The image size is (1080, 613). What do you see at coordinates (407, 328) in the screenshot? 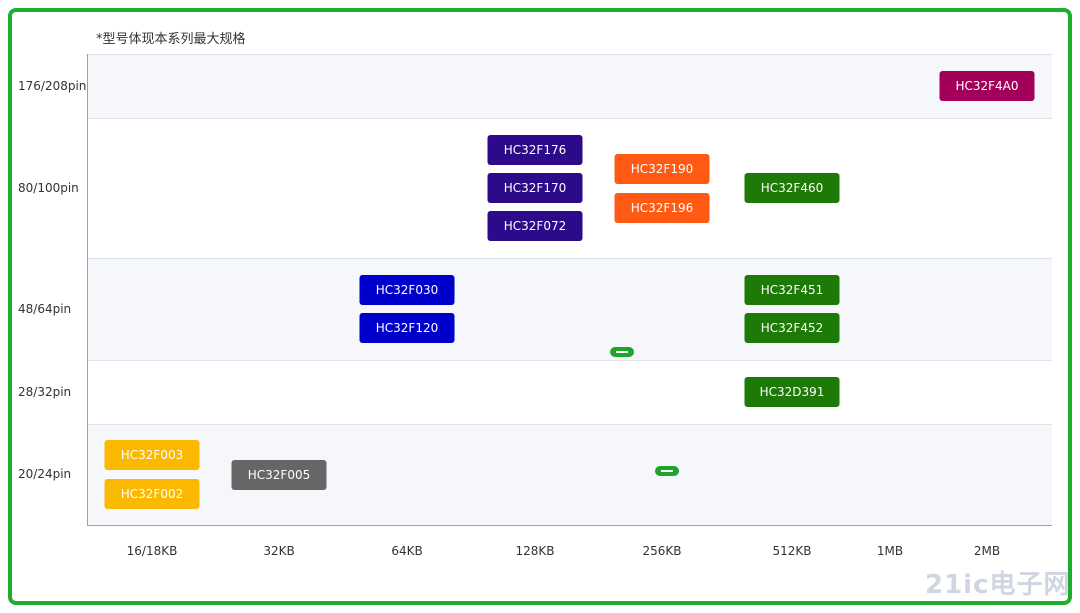
I see `chip-hc32f120: HC32F120` at bounding box center [407, 328].